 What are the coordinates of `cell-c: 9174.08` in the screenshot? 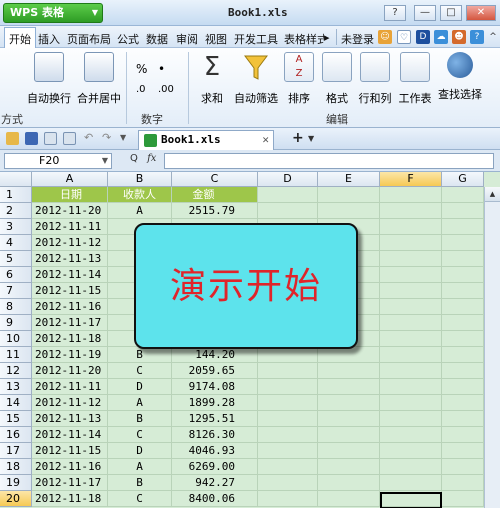 It's located at (215, 387).